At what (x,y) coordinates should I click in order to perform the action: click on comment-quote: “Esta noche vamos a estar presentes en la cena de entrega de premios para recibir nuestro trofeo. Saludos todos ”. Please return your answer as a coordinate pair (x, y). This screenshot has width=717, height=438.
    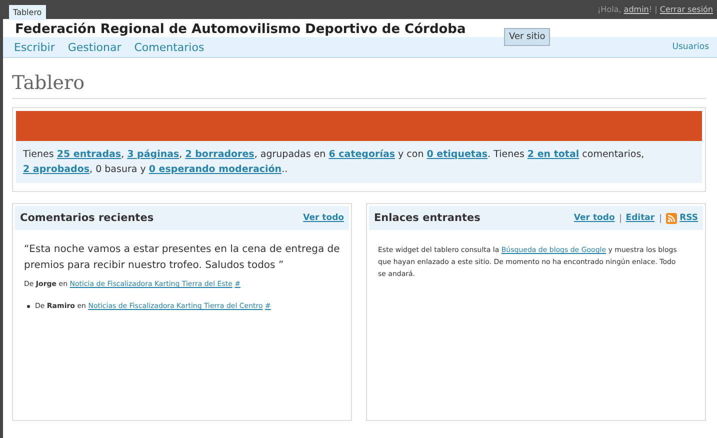
    Looking at the image, I should click on (182, 258).